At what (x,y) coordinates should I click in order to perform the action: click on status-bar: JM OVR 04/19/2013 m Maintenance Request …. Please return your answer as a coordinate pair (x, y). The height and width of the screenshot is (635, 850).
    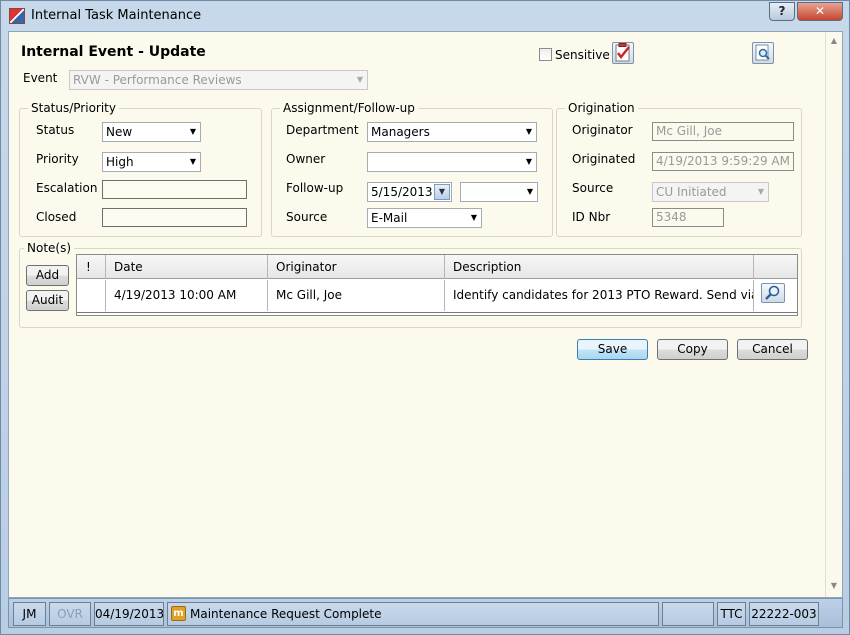
    Looking at the image, I should click on (425, 613).